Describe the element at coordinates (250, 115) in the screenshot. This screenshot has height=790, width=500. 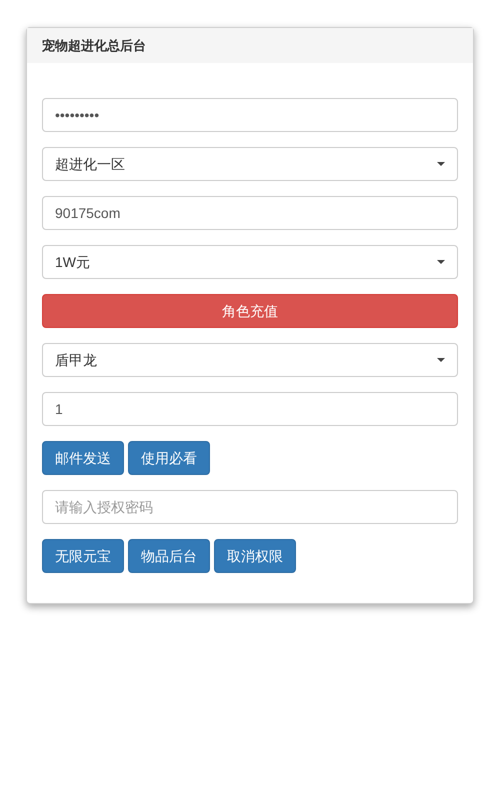
I see `input-field: •••••••••` at that location.